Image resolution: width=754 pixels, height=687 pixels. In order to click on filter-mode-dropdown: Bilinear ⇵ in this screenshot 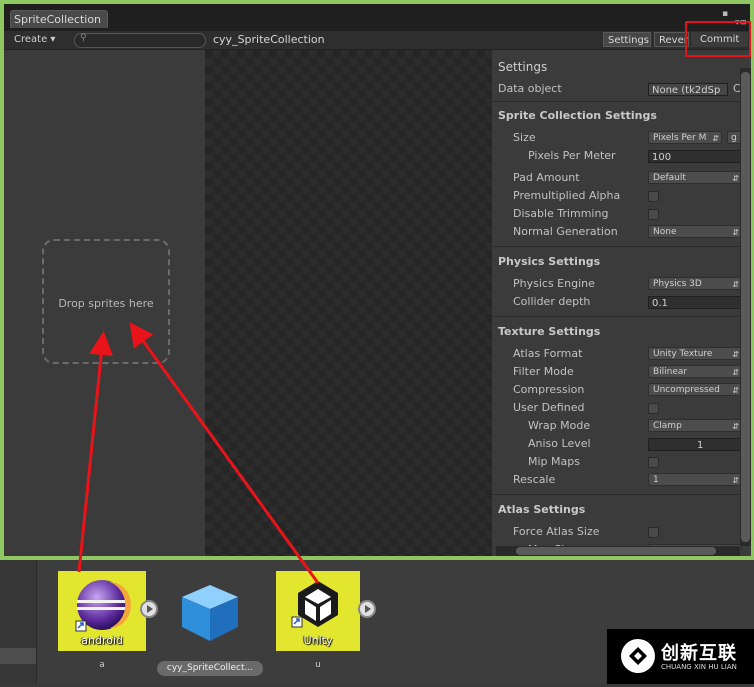, I will do `click(695, 371)`.